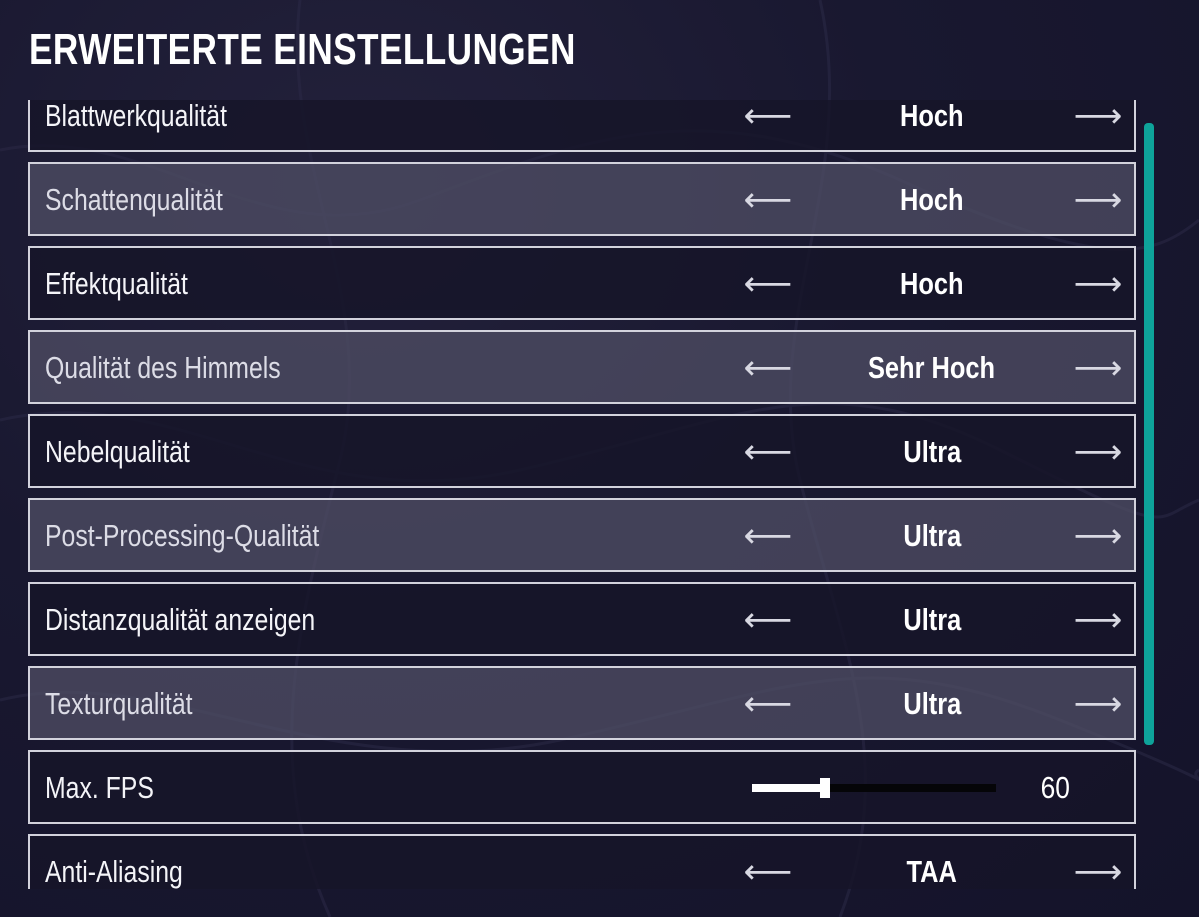  I want to click on setting-label: Distanzqualität anzeigen, so click(180, 619).